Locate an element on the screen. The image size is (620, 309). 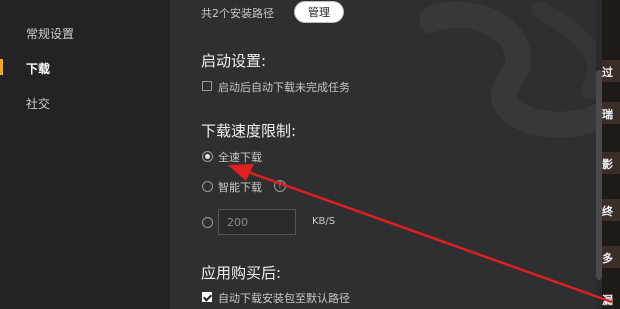
panel-glyph: 终 is located at coordinates (607, 211).